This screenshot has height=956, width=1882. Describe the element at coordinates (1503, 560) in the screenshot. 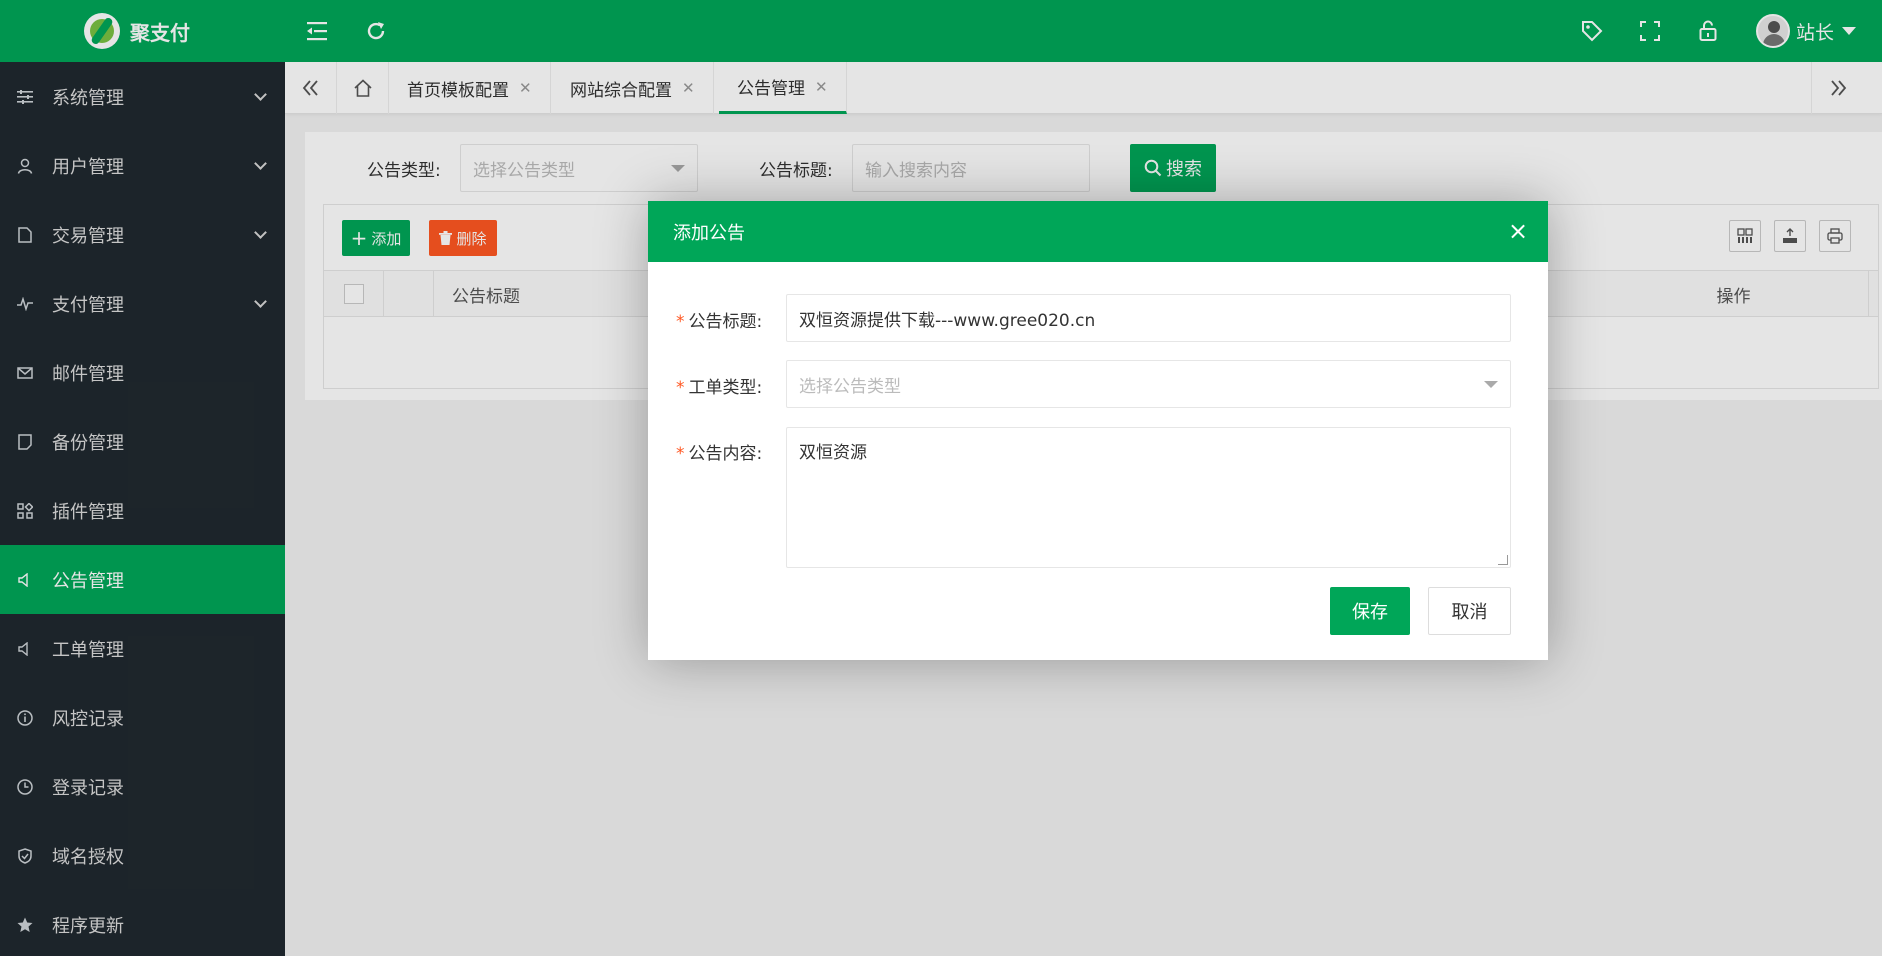

I see `resize-handle-icon` at that location.